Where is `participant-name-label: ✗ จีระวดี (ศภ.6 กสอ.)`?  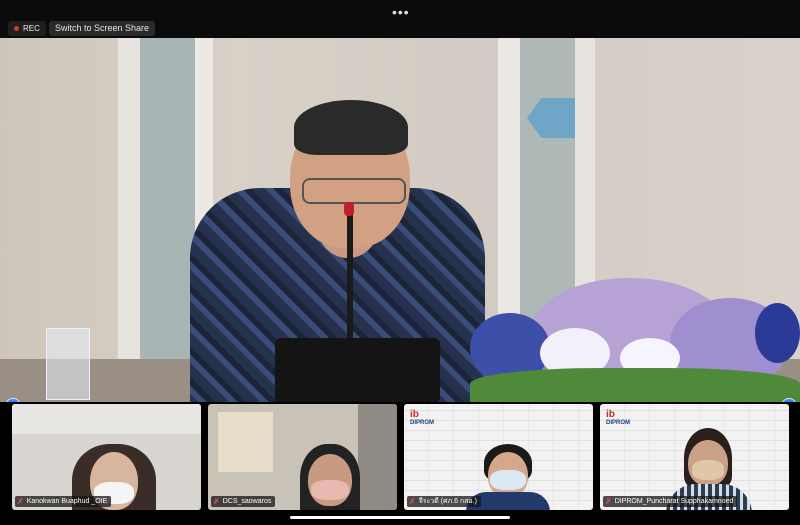
participant-name-label: ✗ จีระวดี (ศภ.6 กสอ.) is located at coordinates (444, 501).